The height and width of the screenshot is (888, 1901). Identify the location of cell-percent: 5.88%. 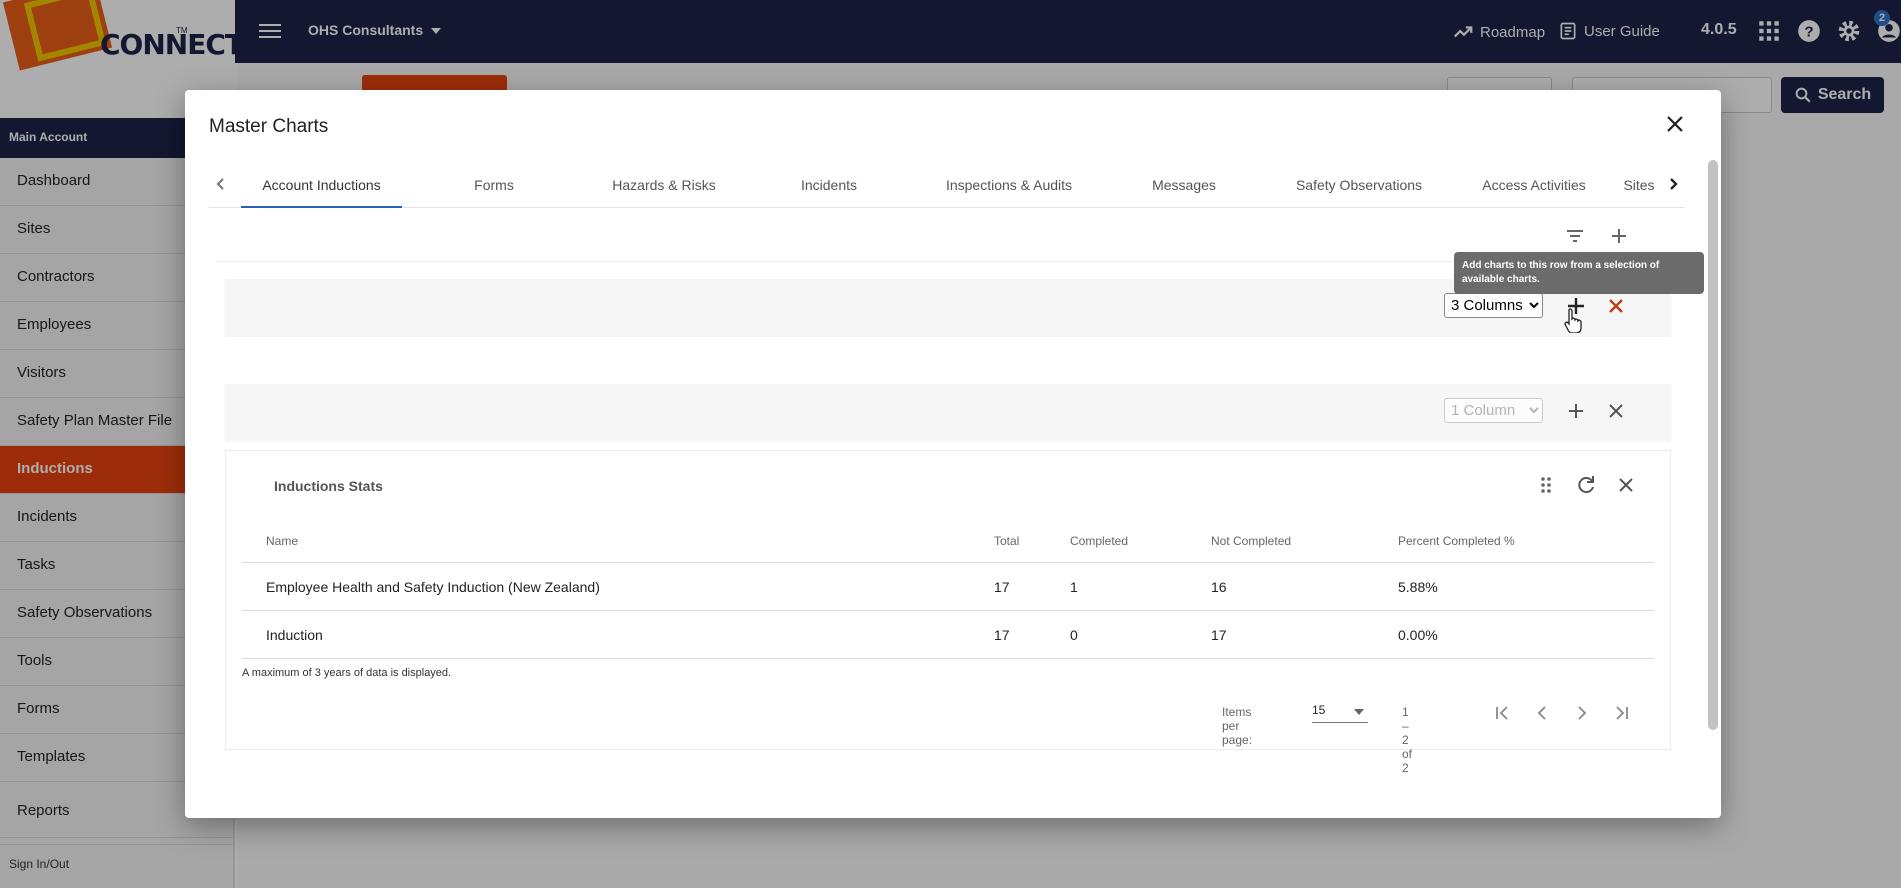
(1418, 587).